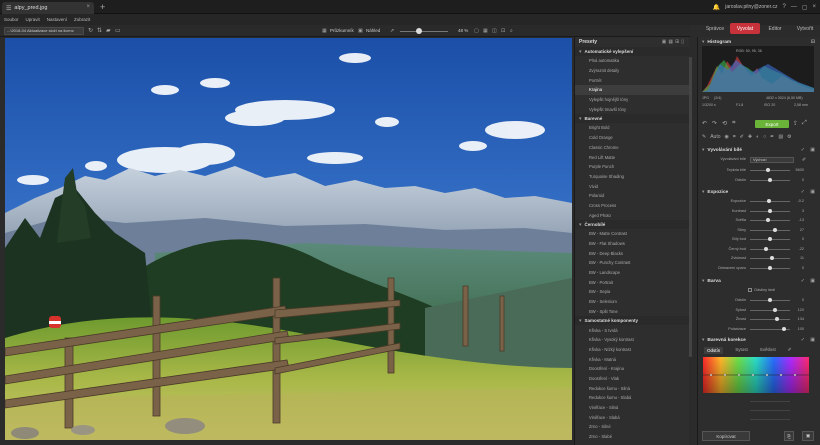 The width and height of the screenshot is (820, 445). Describe the element at coordinates (809, 150) in the screenshot. I see `white-balance-actions: ✓ ▣` at that location.